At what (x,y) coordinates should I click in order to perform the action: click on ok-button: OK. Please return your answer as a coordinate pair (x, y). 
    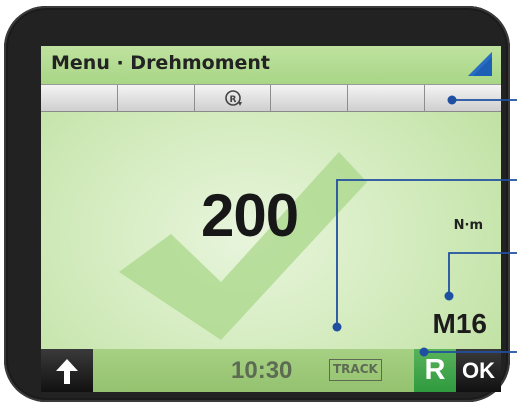
    Looking at the image, I should click on (478, 370).